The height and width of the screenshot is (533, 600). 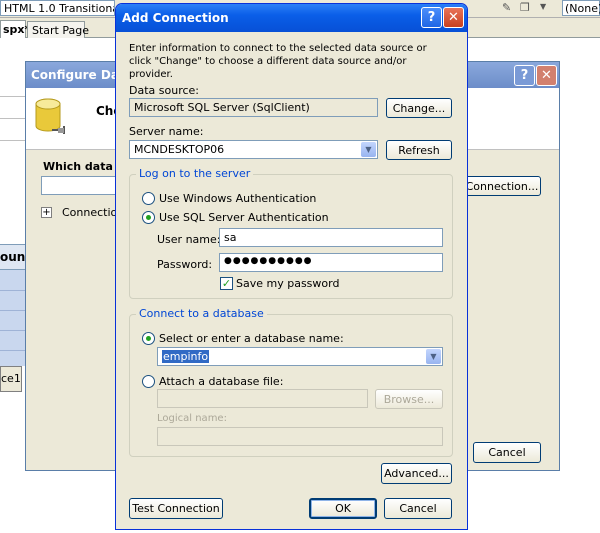 I want to click on password-input: ●●●●●●●●●●, so click(x=331, y=262).